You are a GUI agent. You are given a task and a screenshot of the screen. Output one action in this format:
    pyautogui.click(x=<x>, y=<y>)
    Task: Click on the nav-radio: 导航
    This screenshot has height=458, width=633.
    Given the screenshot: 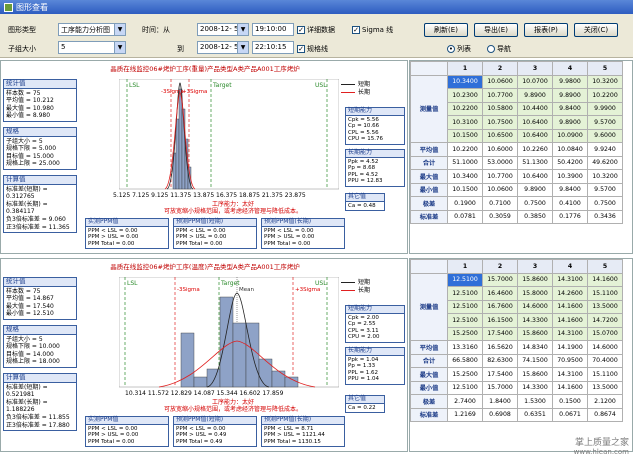 What is the action you would take?
    pyautogui.click(x=499, y=49)
    